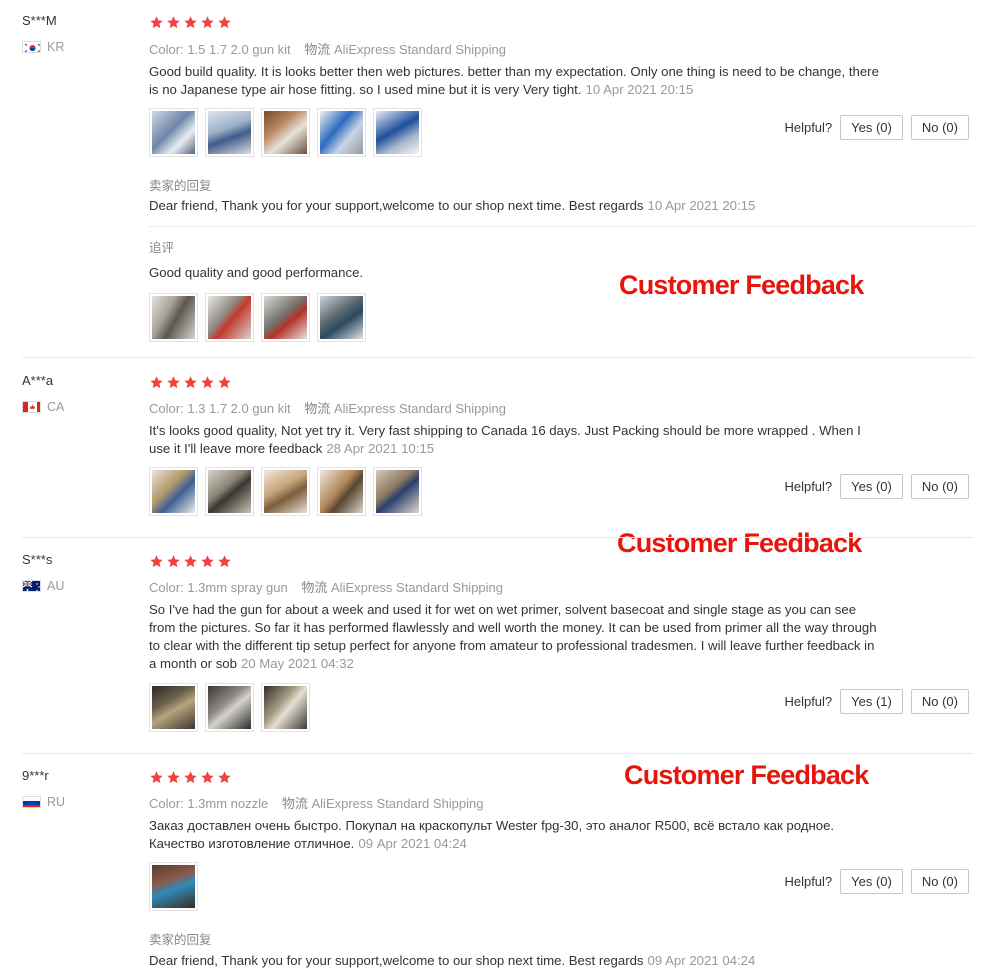 The height and width of the screenshot is (979, 1000). What do you see at coordinates (56, 802) in the screenshot?
I see `country-code: RU` at bounding box center [56, 802].